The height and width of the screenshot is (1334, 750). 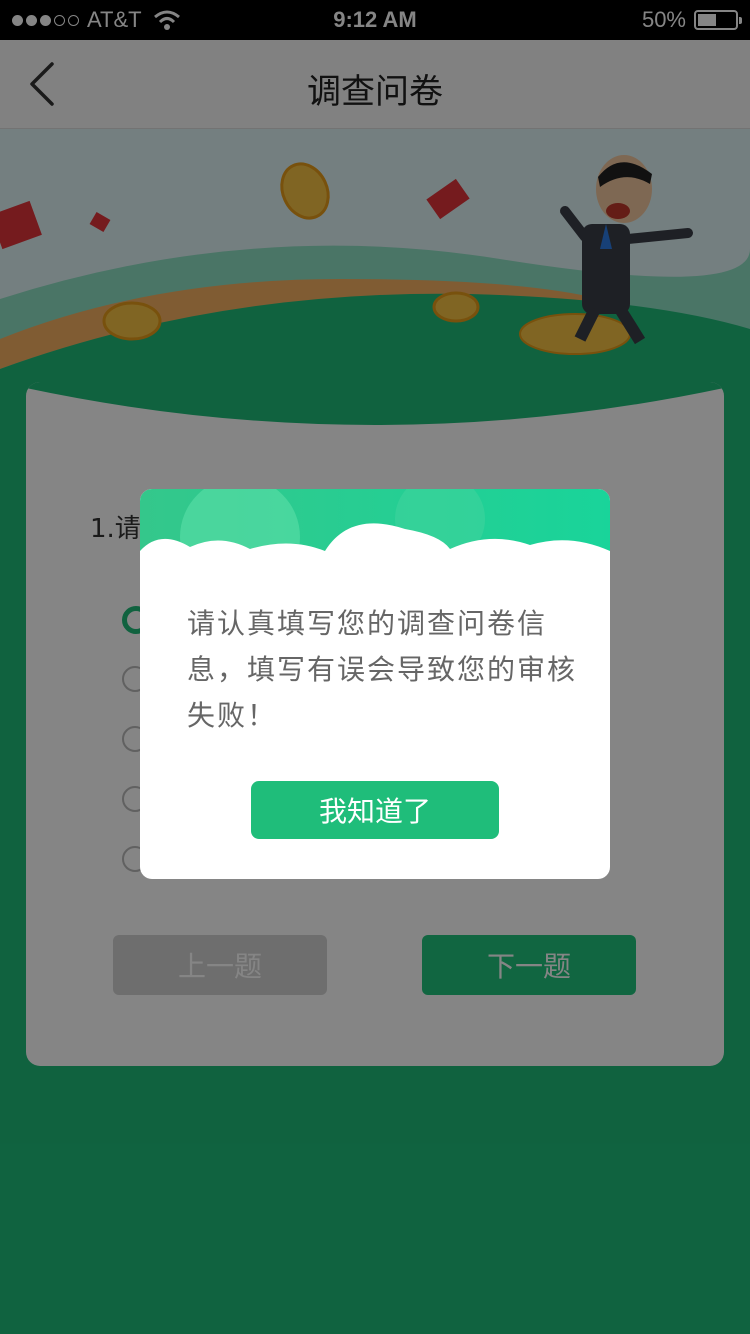 What do you see at coordinates (382, 669) in the screenshot?
I see `alert-message: 请认真填写您的调查问卷信息，填写有误会导致您的审核失败！` at bounding box center [382, 669].